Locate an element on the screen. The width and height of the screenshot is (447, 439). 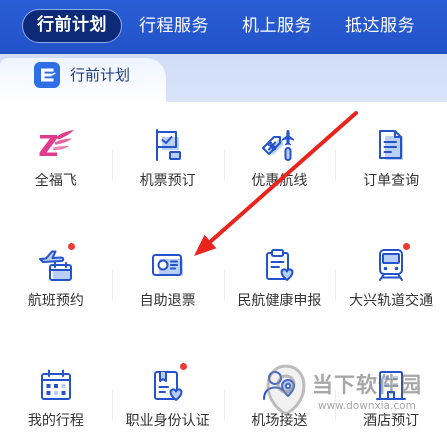
flight-ticket-icon is located at coordinates (168, 145).